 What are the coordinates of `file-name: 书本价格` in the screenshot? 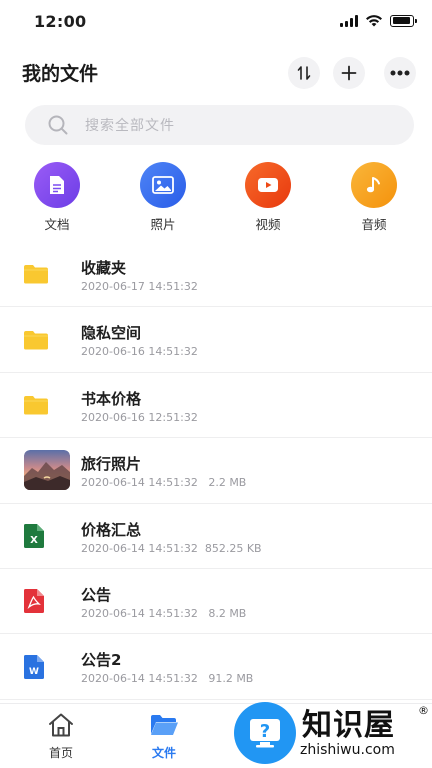 It's located at (111, 398).